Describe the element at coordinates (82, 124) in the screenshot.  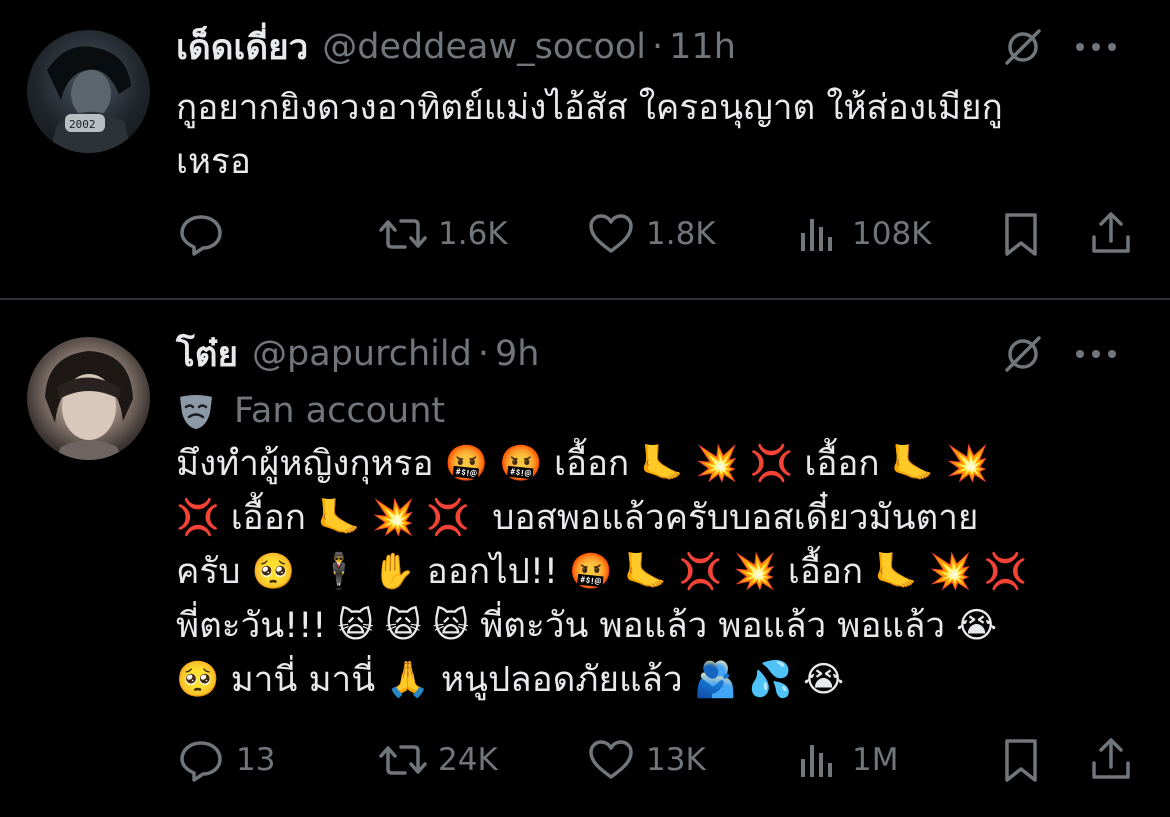
I see `svg-text: 2002` at that location.